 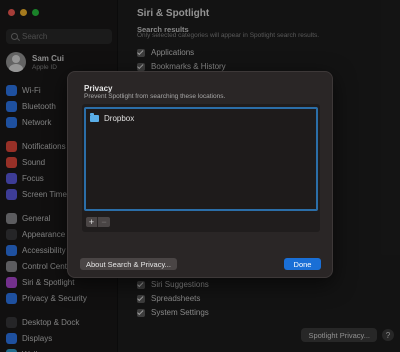 I want to click on sheet-title: Privacy, so click(x=98, y=88).